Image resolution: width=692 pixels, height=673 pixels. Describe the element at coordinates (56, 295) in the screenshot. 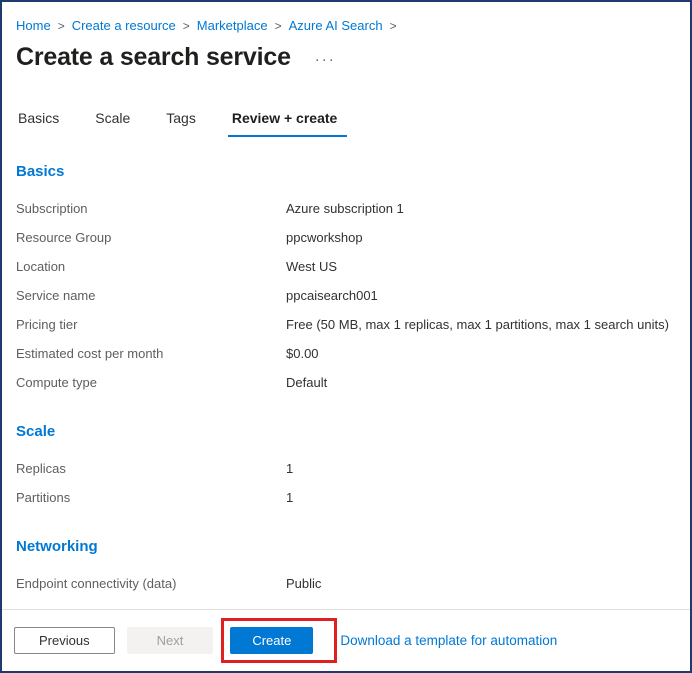

I see `field-label: Service name` at that location.